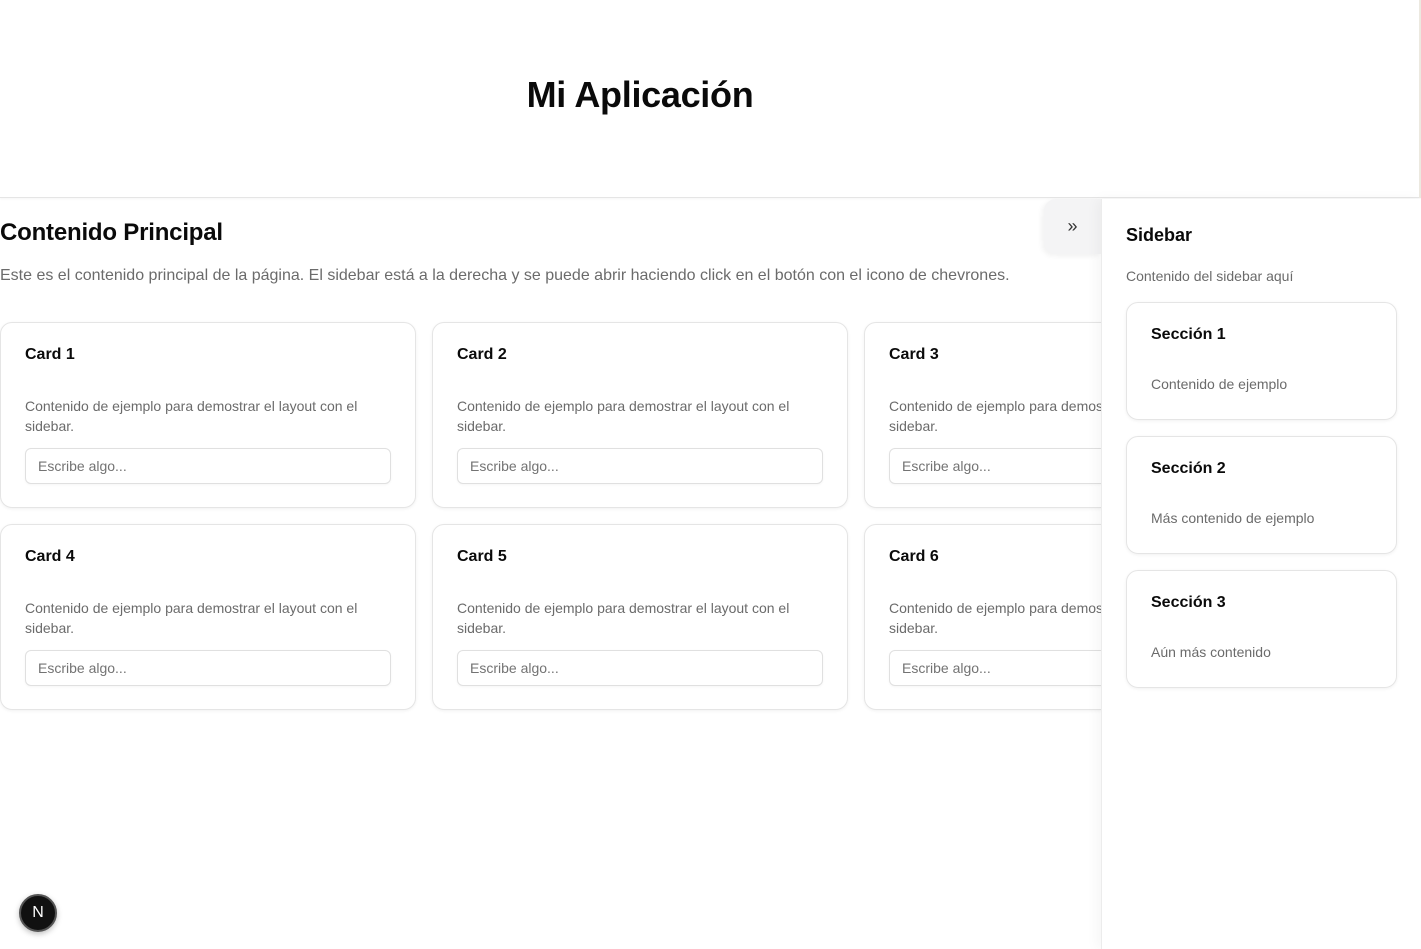 The image size is (1421, 949). I want to click on sidebar-toggle-button: », so click(1072, 226).